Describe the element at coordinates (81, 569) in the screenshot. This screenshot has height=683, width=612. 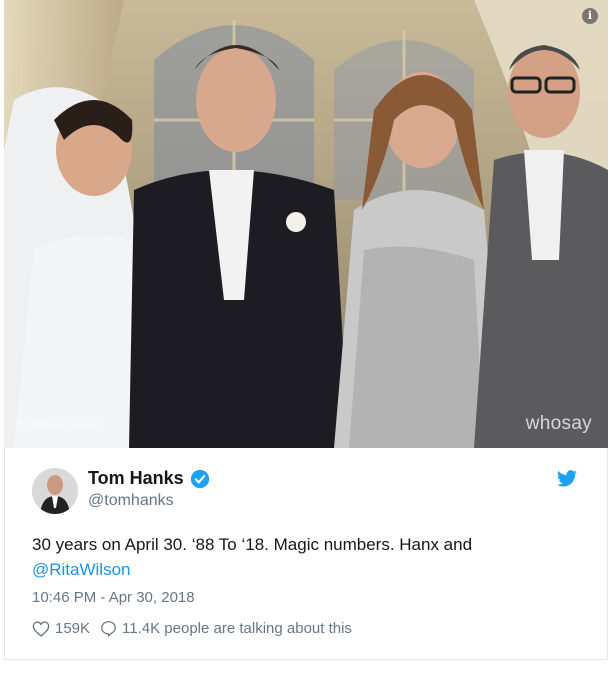
I see `mention-link: @RitaWilson` at that location.